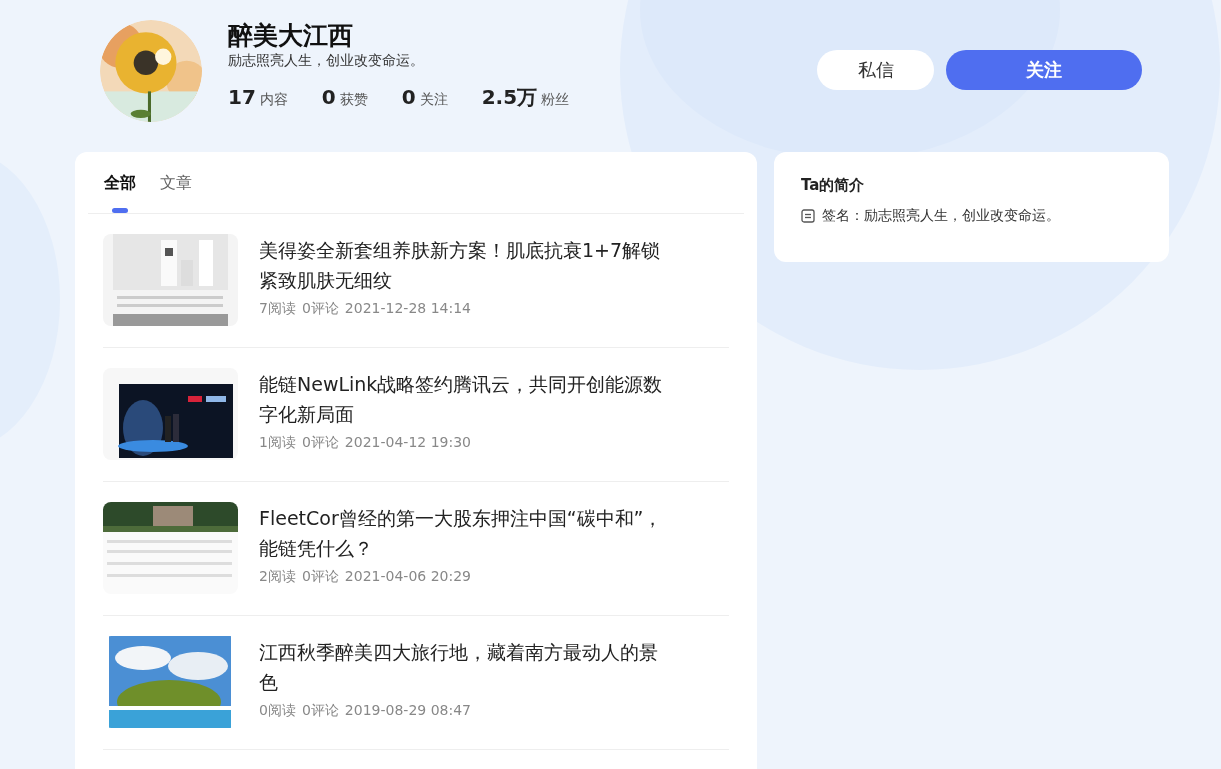 The width and height of the screenshot is (1221, 769). Describe the element at coordinates (509, 97) in the screenshot. I see `stat-value: 2.5万` at that location.